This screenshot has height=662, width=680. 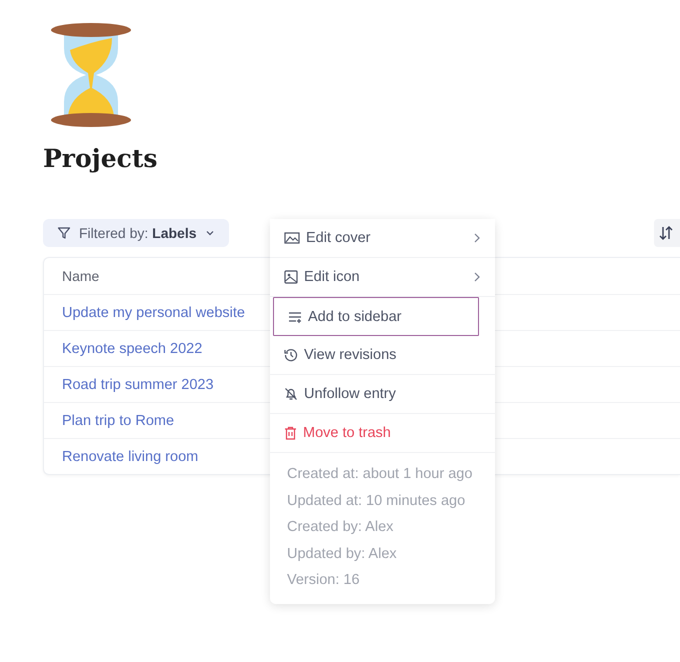 What do you see at coordinates (100, 158) in the screenshot?
I see `page-title: Projects` at bounding box center [100, 158].